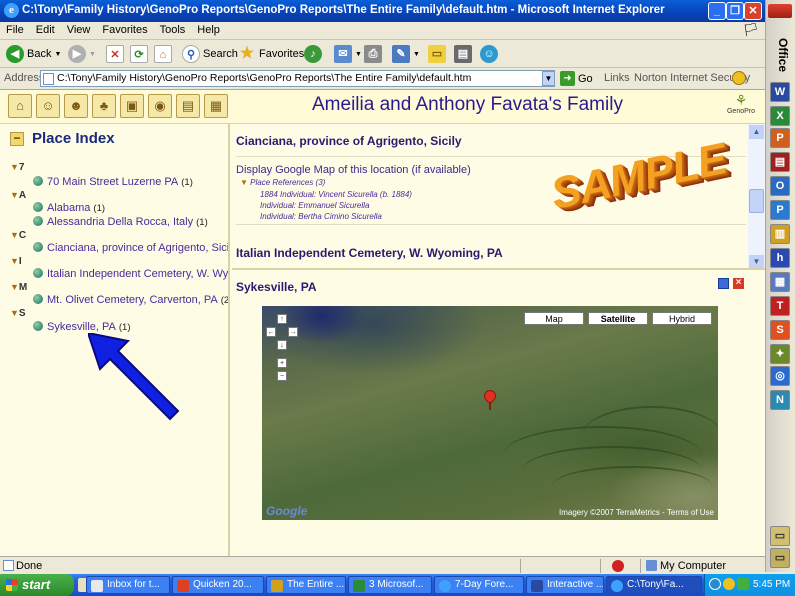 This screenshot has width=795, height=596. I want to click on zoom-out-icon: −, so click(282, 376).